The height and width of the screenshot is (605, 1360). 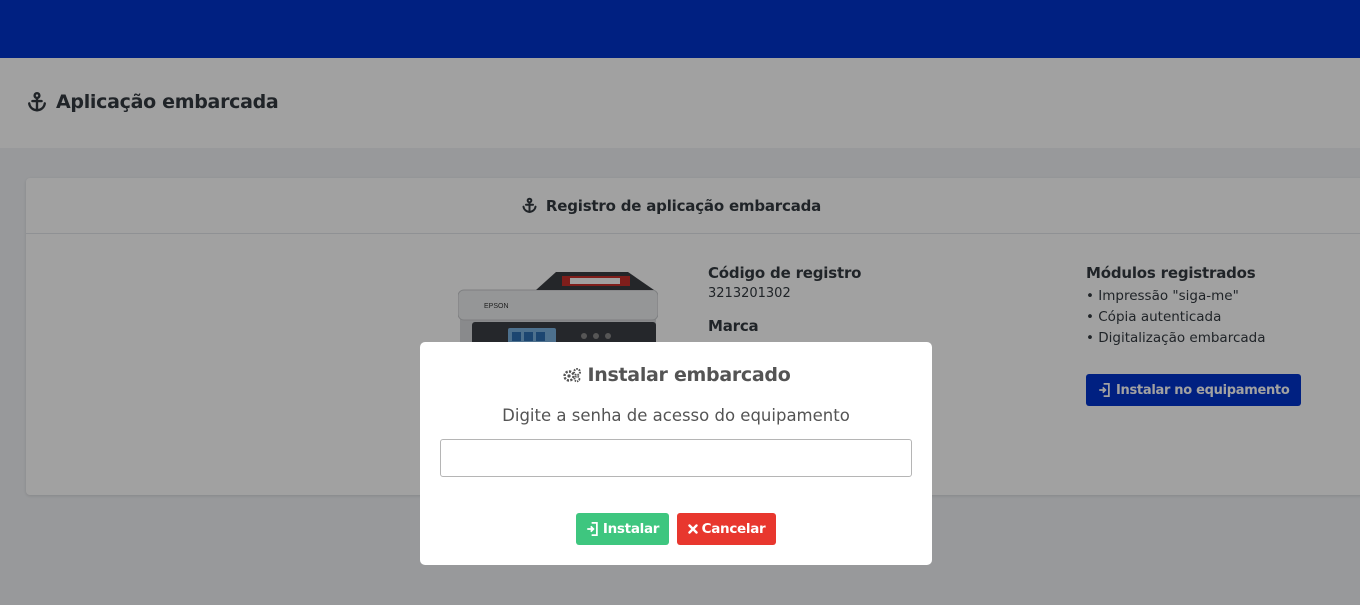 I want to click on dialog-actions: Instalar Cancelar, so click(x=676, y=529).